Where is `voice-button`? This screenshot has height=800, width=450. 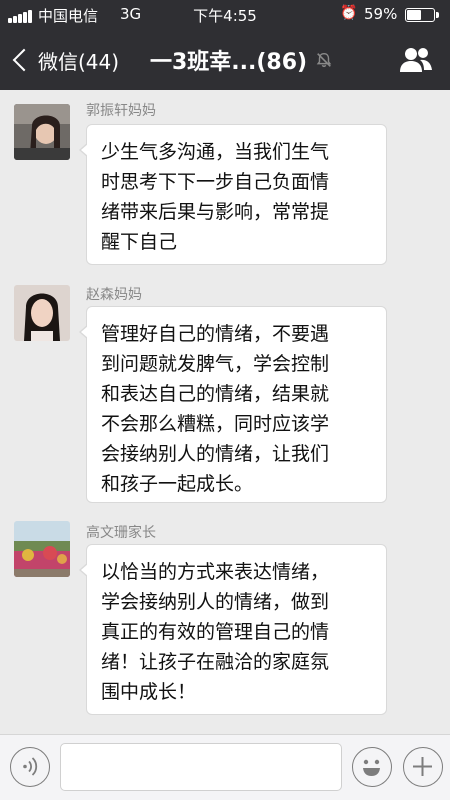 voice-button is located at coordinates (30, 767).